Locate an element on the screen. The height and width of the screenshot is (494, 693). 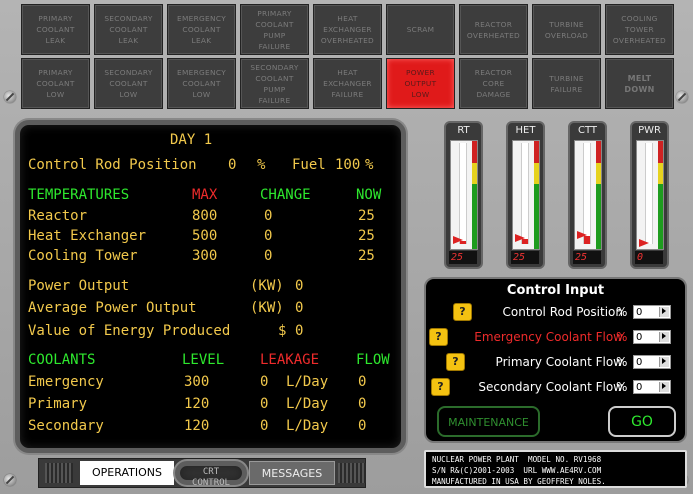
alarm-tile: PRIMARY COOLANT LEAK is located at coordinates (55, 29).